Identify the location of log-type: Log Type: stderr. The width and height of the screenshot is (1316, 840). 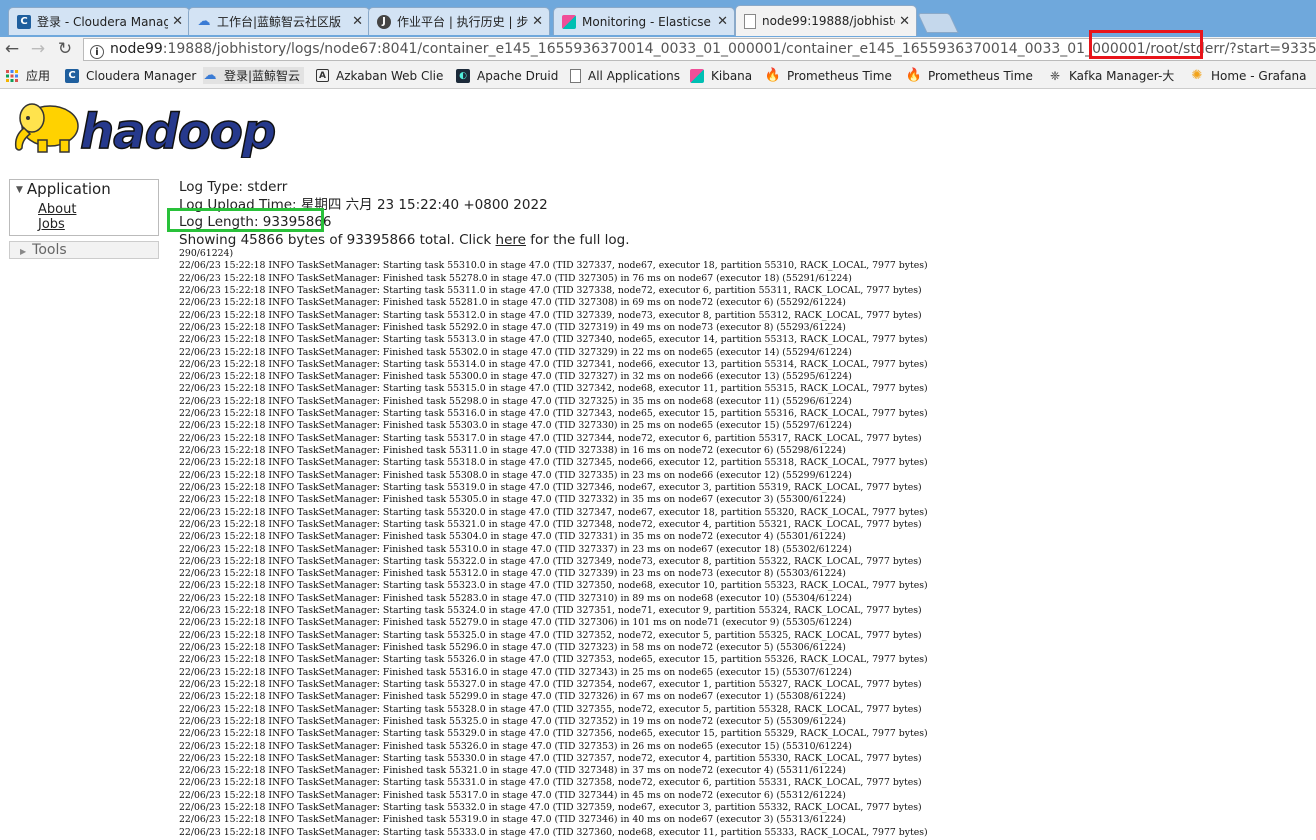
(233, 187).